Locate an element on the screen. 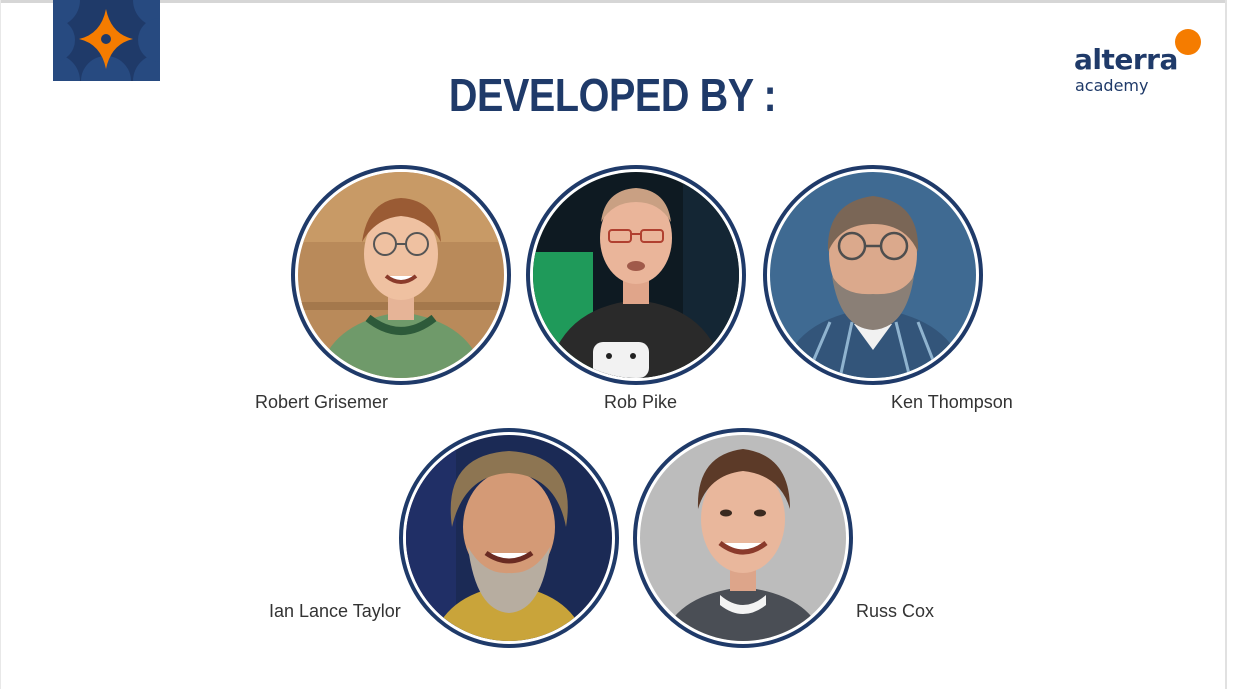 The image size is (1237, 689). portrait-russ-cox is located at coordinates (743, 538).